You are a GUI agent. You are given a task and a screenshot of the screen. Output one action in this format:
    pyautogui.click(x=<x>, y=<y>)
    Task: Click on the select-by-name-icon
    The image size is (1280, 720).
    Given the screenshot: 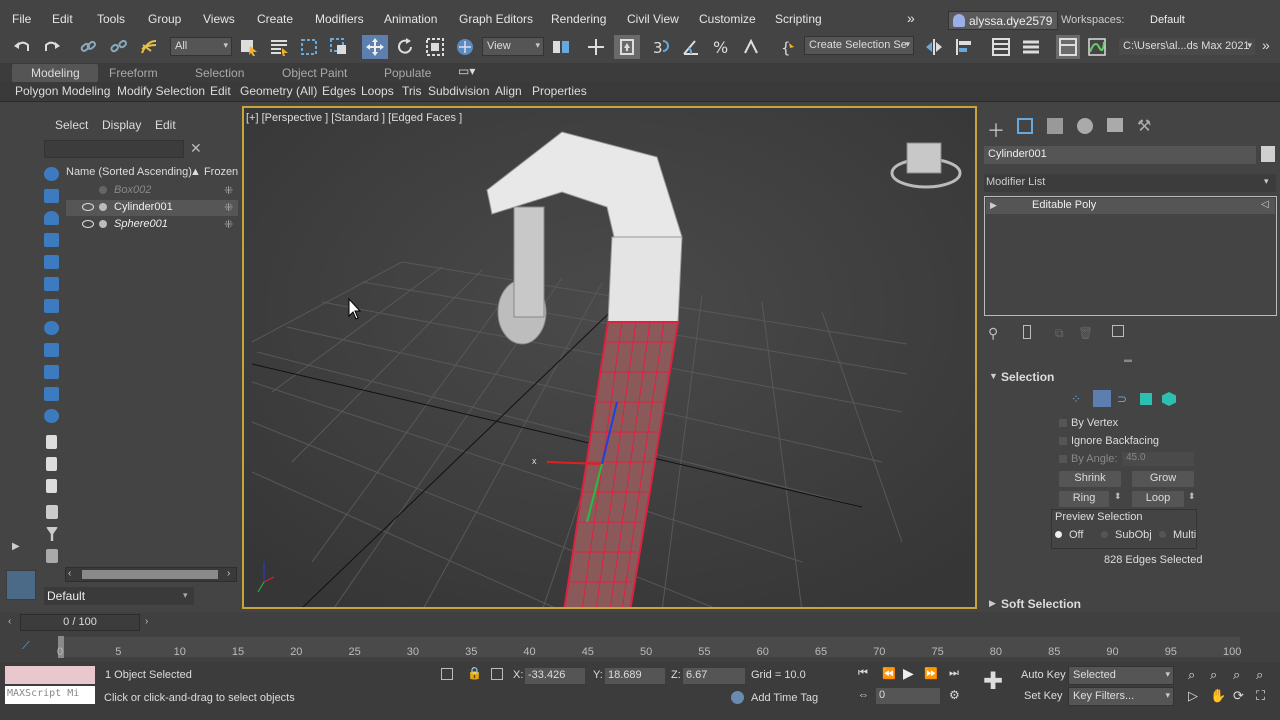 What is the action you would take?
    pyautogui.click(x=279, y=47)
    